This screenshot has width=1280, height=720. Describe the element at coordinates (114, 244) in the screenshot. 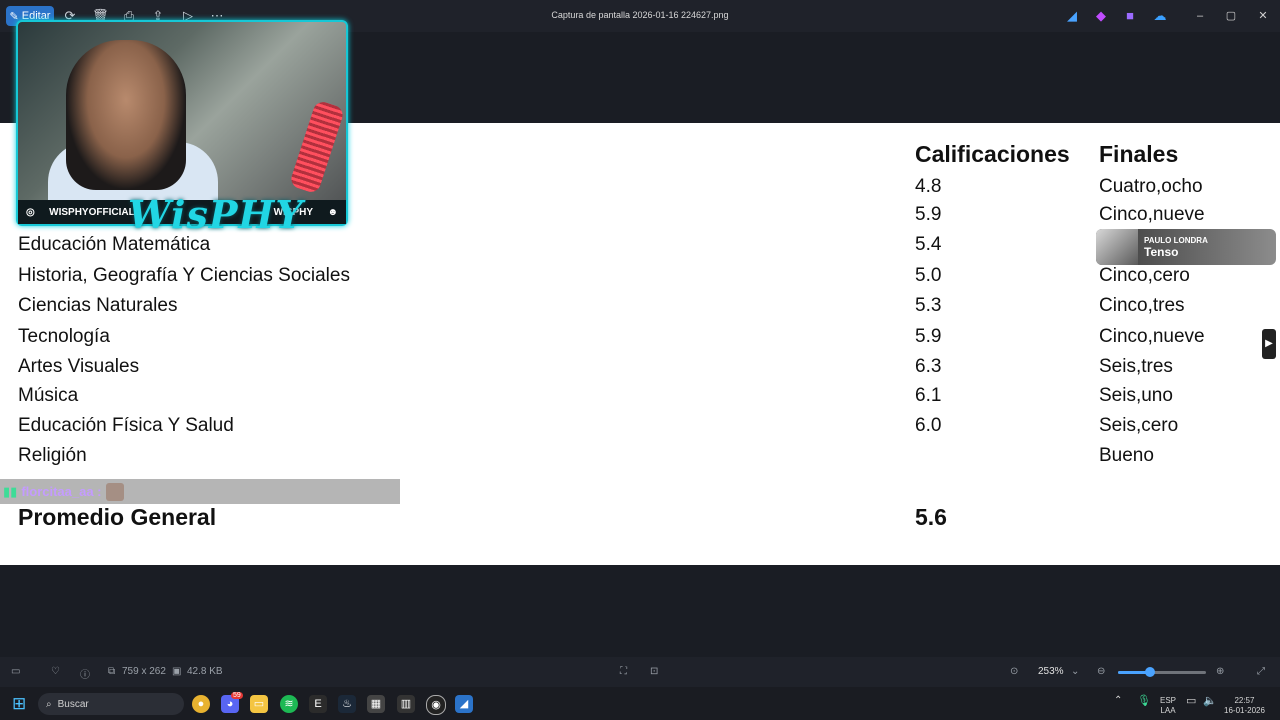

I see `subject-cell: Educación Matemática` at that location.